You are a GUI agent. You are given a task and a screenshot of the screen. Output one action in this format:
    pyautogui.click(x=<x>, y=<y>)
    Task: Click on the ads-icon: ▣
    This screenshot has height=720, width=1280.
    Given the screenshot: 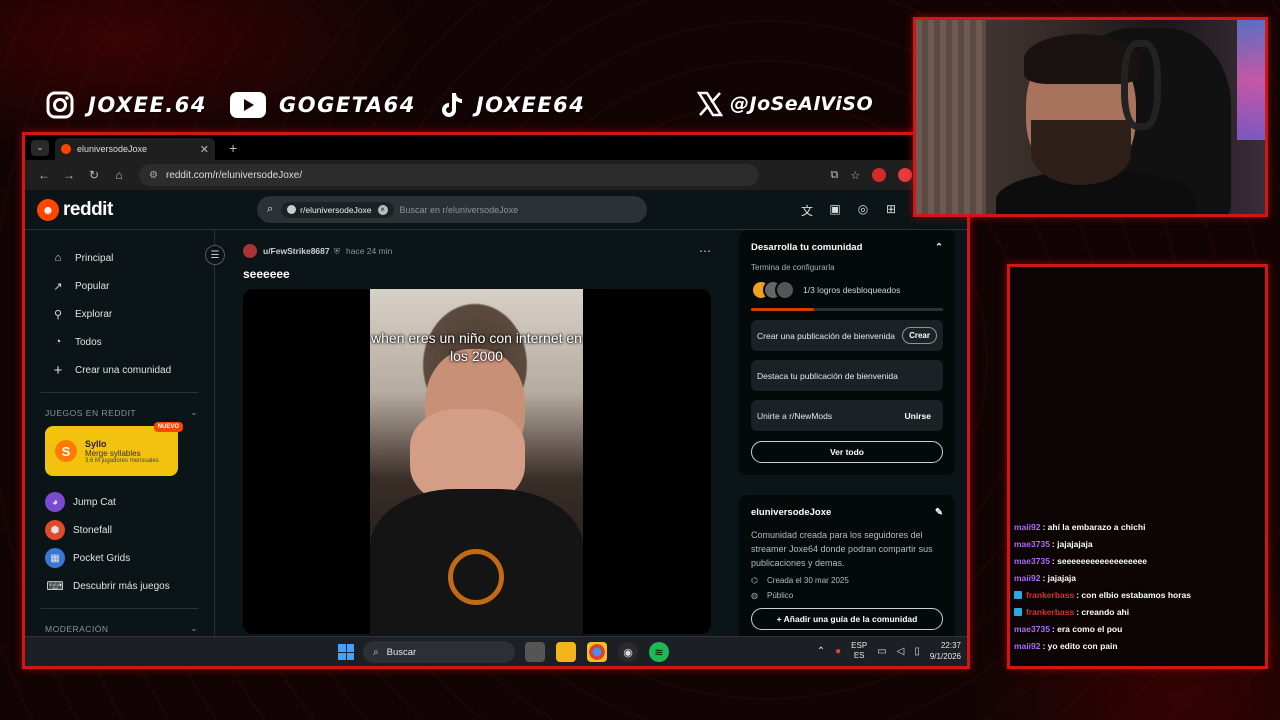 What is the action you would take?
    pyautogui.click(x=835, y=210)
    